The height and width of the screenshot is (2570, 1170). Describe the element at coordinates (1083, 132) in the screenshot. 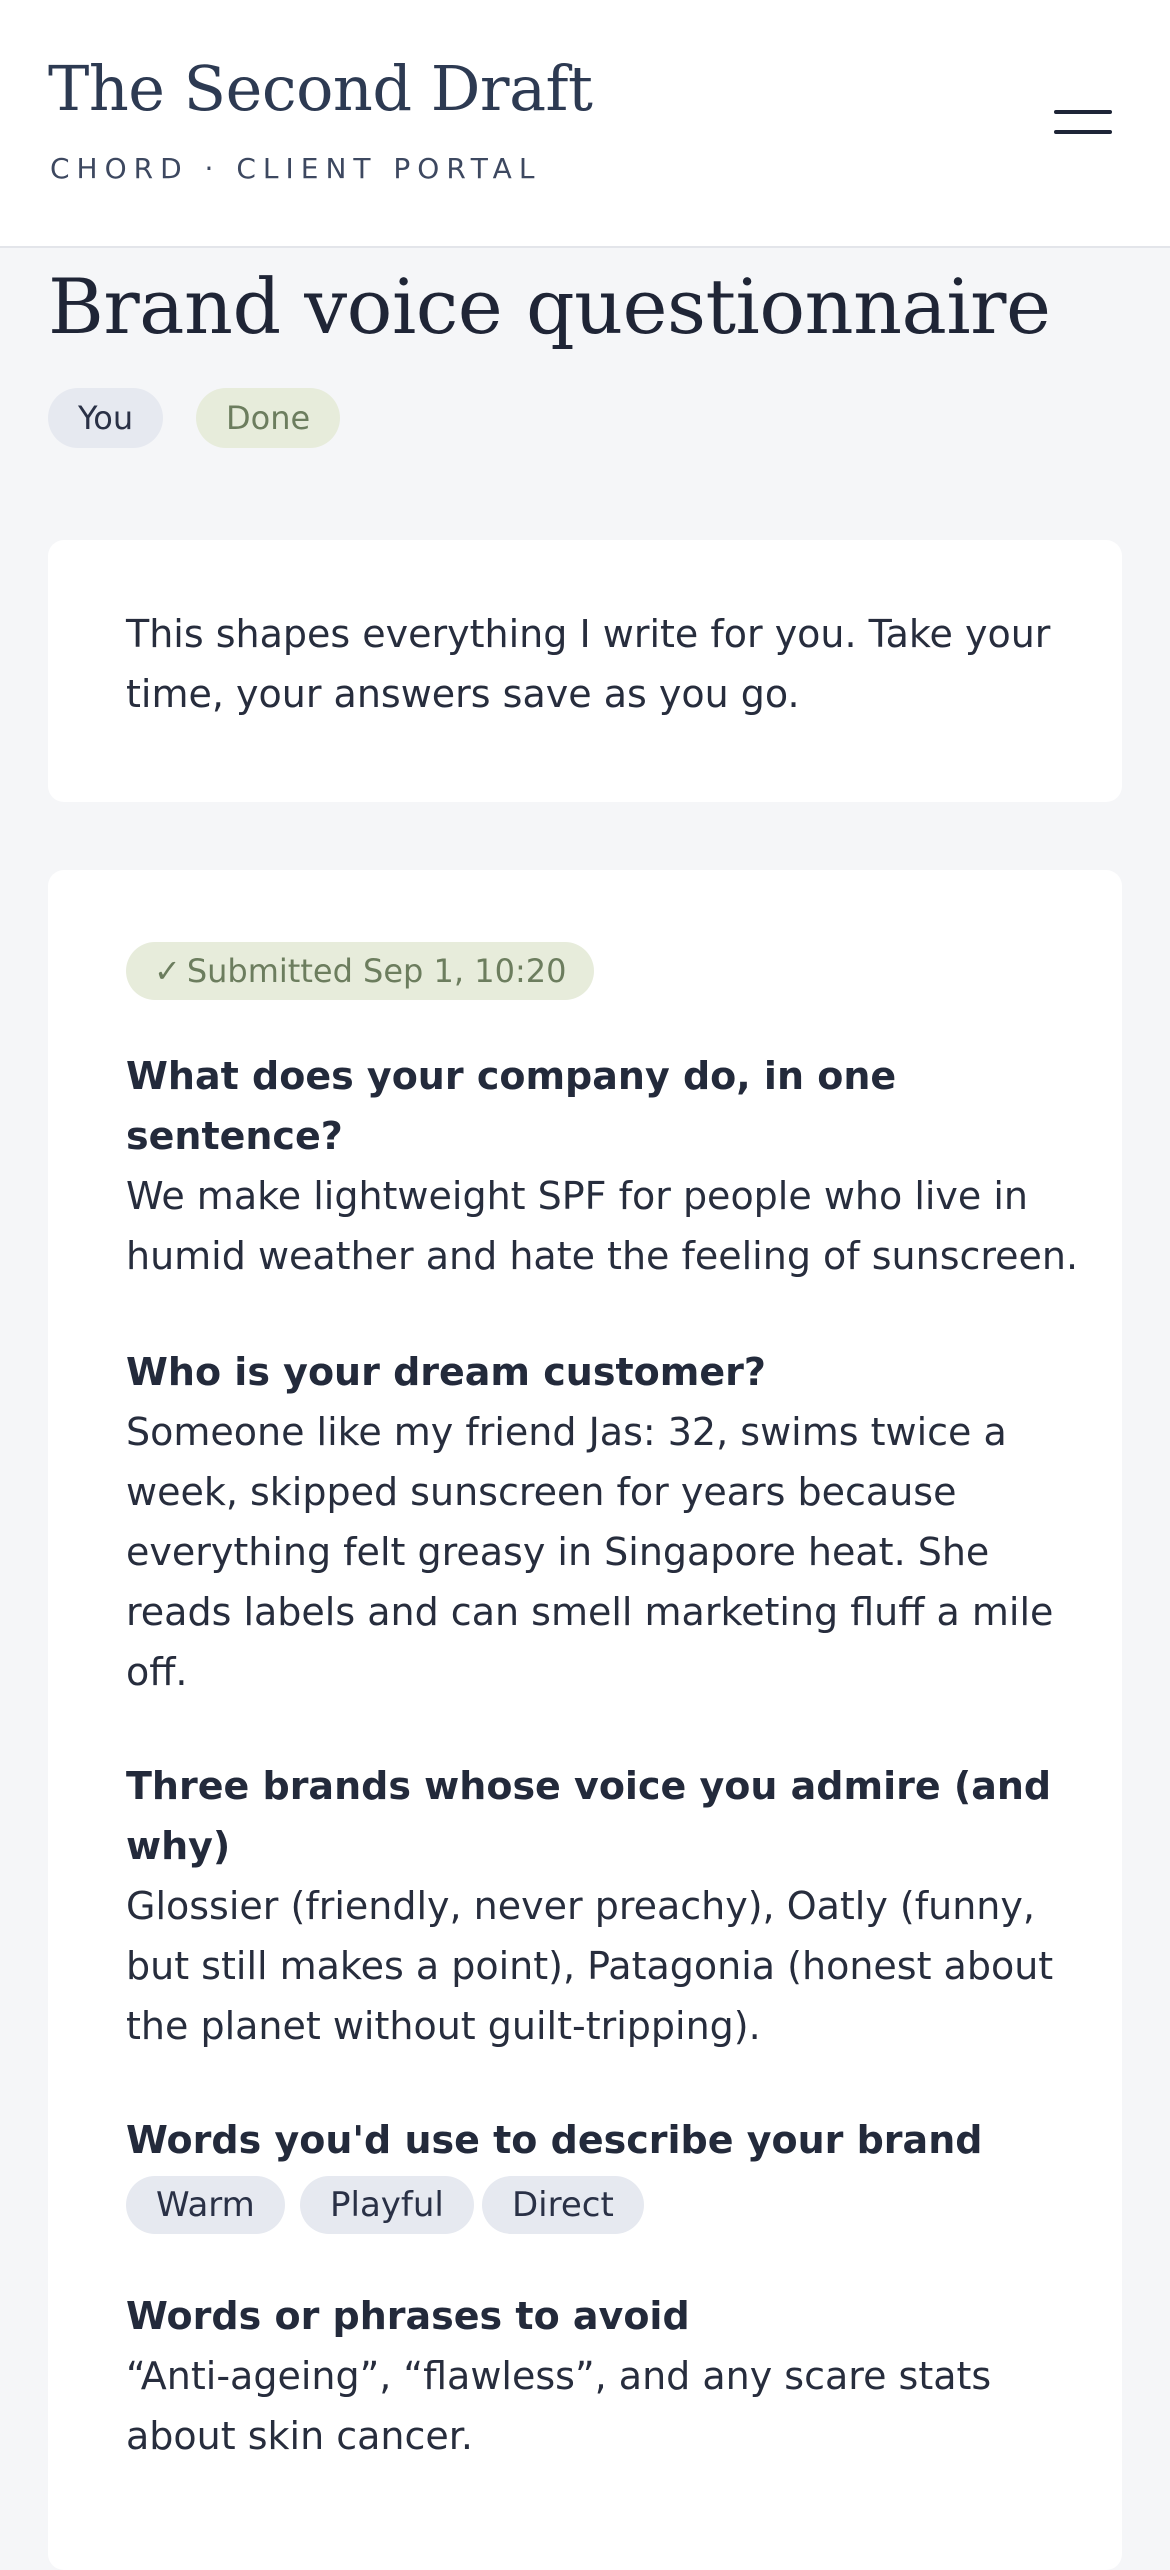

I see `menu-bar-bottom` at that location.